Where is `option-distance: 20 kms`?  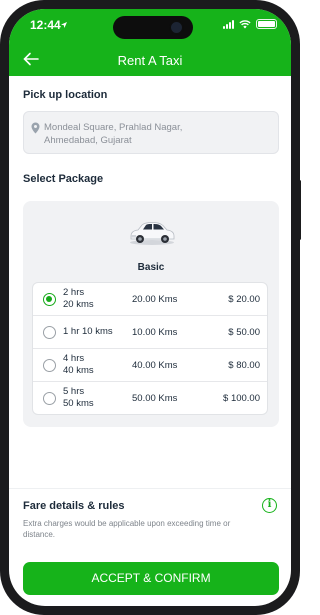
option-distance: 20 kms is located at coordinates (78, 304).